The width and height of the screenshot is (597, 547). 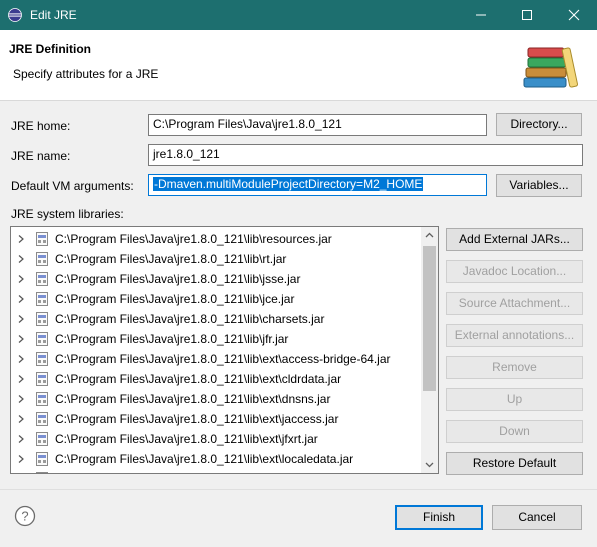 I want to click on maximize-button, so click(x=527, y=15).